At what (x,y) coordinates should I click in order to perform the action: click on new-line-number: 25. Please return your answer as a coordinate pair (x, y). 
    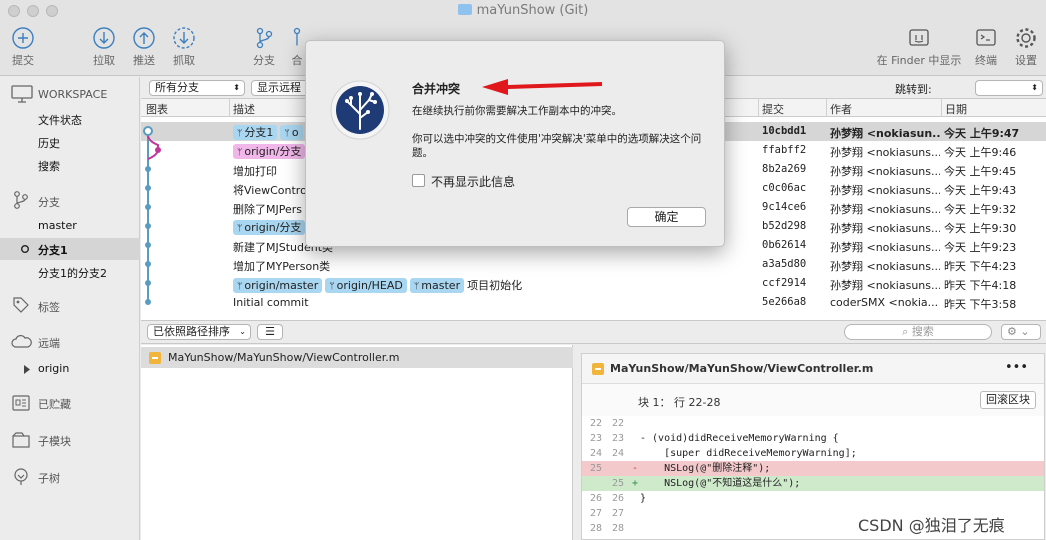
    Looking at the image, I should click on (617, 483).